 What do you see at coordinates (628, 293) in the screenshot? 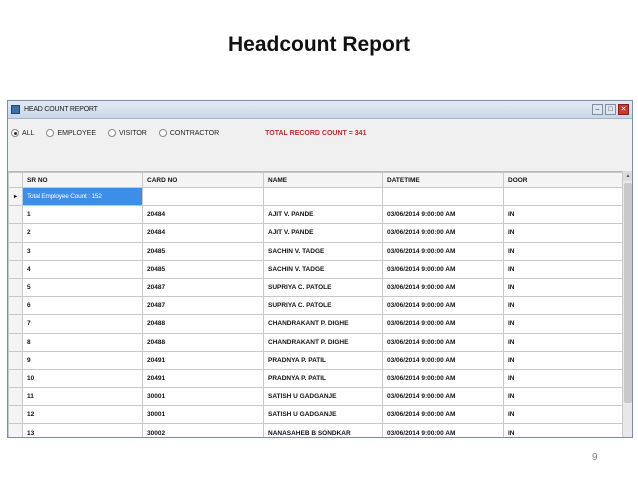
I see `scrollbar-thumb` at bounding box center [628, 293].